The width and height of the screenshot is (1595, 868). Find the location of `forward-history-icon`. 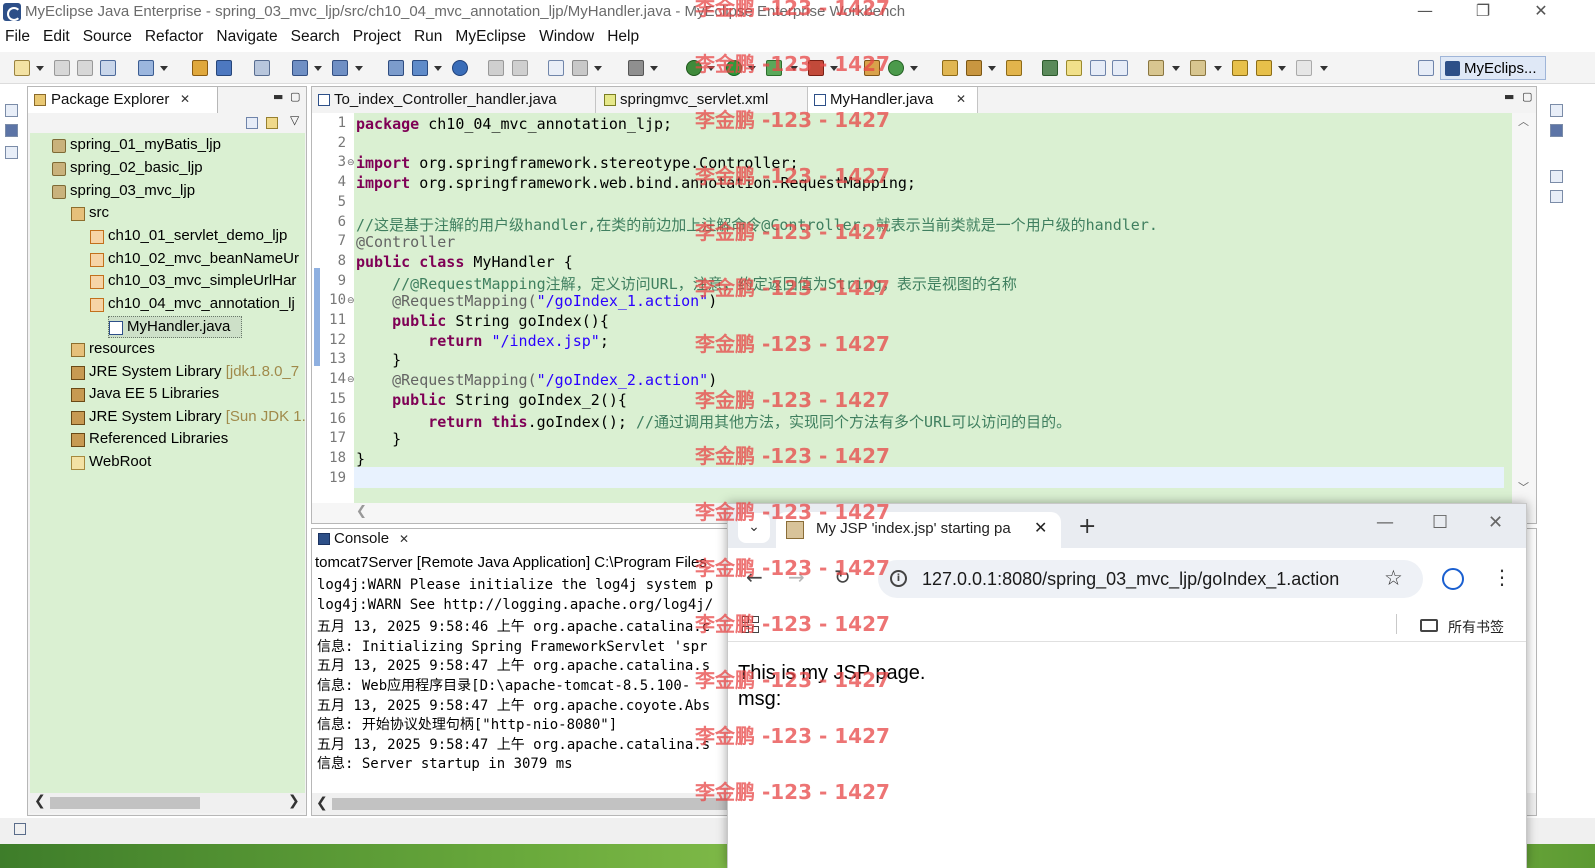

forward-history-icon is located at coordinates (520, 68).